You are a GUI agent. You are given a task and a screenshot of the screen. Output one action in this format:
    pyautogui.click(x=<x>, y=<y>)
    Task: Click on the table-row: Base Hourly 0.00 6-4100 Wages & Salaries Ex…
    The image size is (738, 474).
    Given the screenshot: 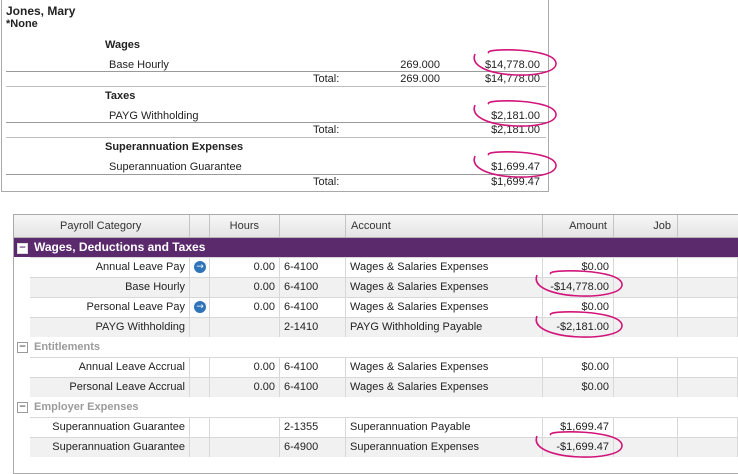 What is the action you would take?
    pyautogui.click(x=384, y=287)
    